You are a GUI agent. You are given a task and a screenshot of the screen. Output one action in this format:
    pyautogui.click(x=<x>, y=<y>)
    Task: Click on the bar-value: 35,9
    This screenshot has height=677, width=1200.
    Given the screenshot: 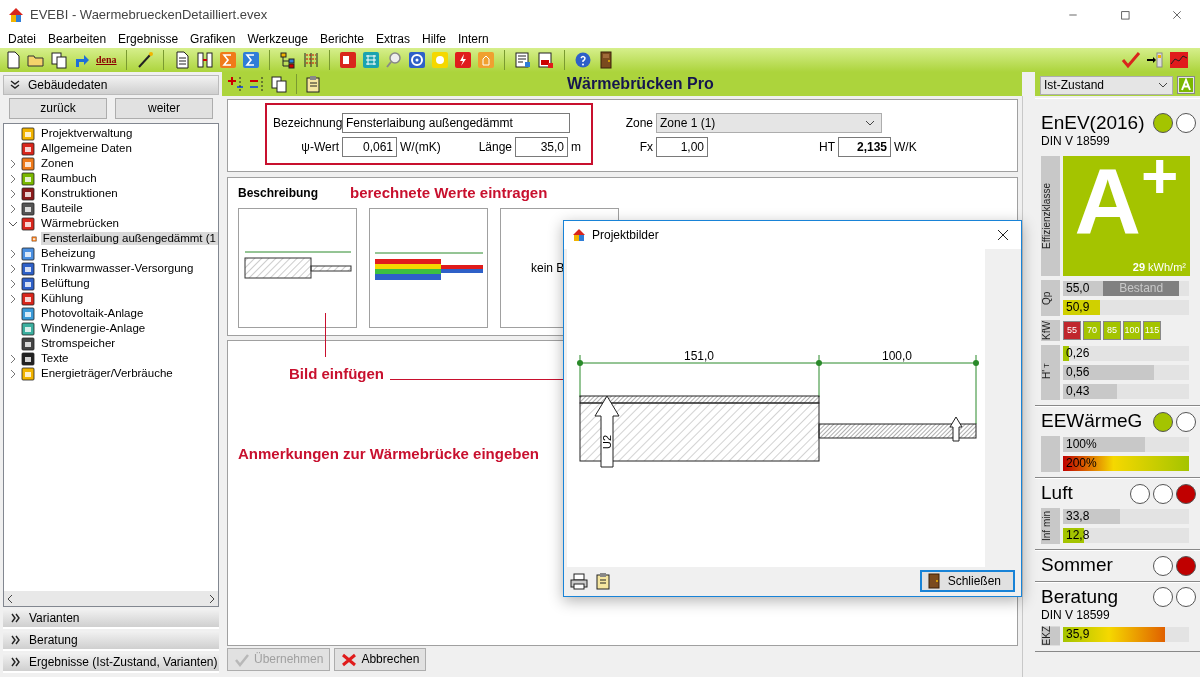 What is the action you would take?
    pyautogui.click(x=1077, y=634)
    